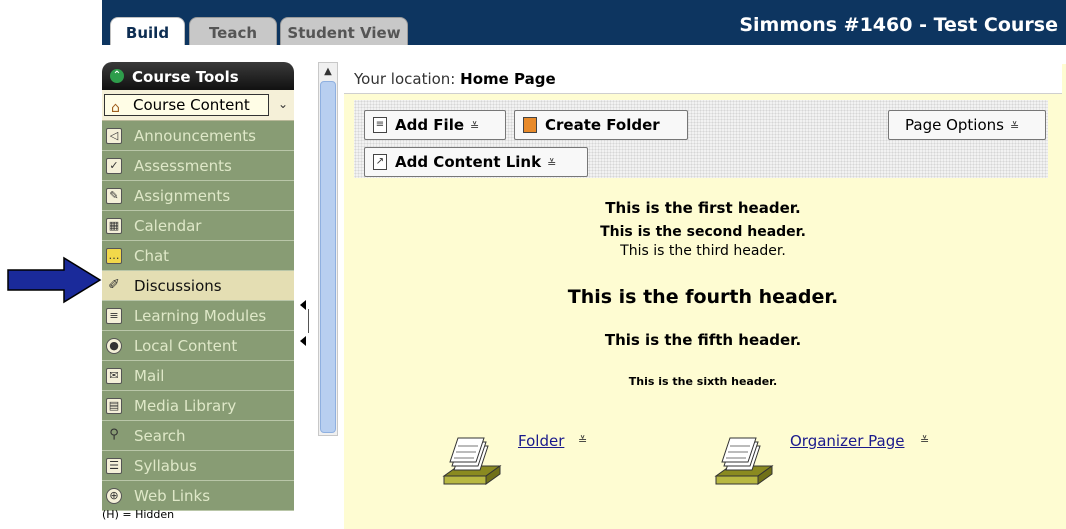 The width and height of the screenshot is (1066, 529). I want to click on sidebar-item-local-content: ● Local Content, so click(198, 346).